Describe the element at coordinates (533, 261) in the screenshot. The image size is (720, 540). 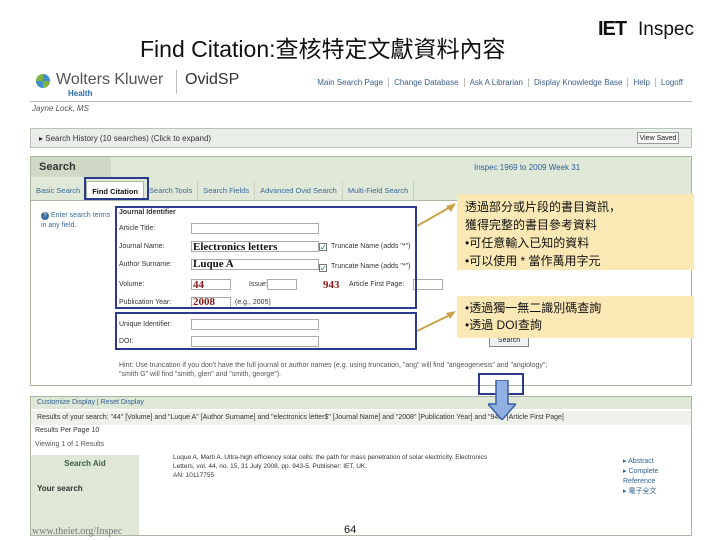
I see `annotation-1-line-4: •可以使用 * 當作萬用字元` at that location.